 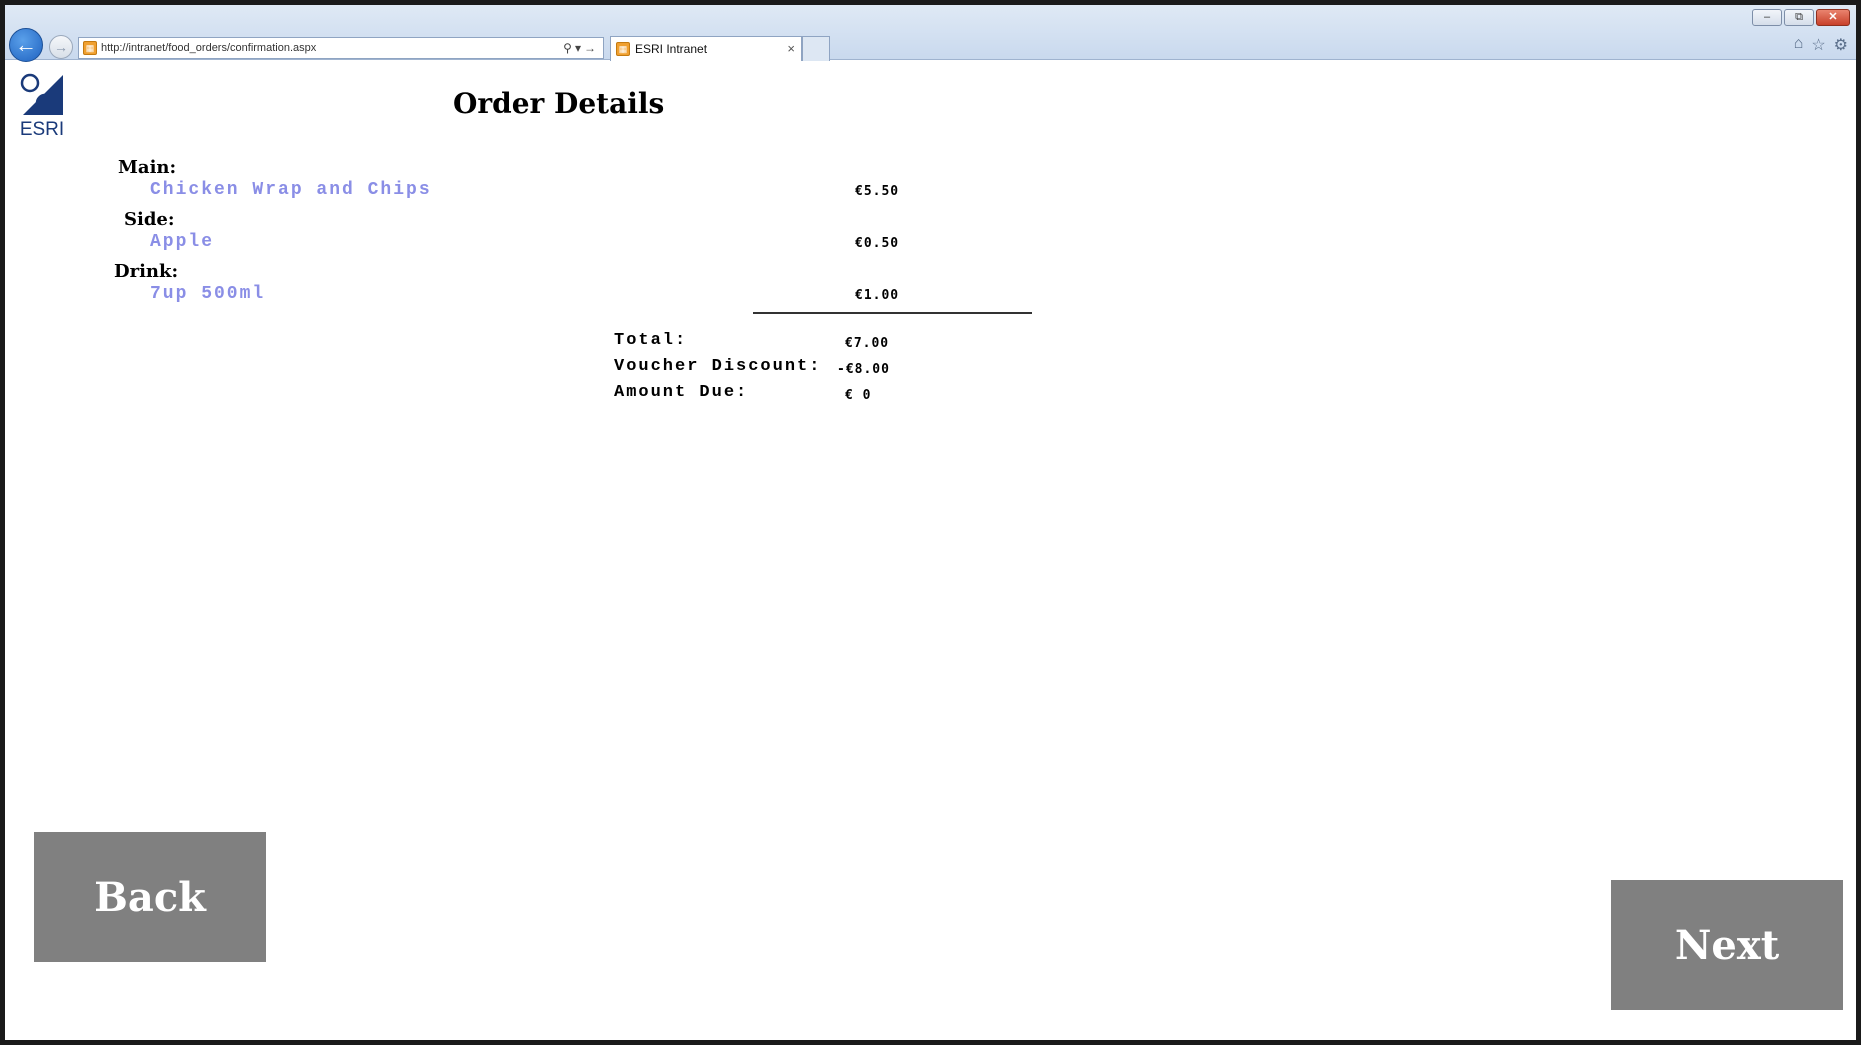 I want to click on tab-favicon-icon: ▦, so click(x=623, y=49).